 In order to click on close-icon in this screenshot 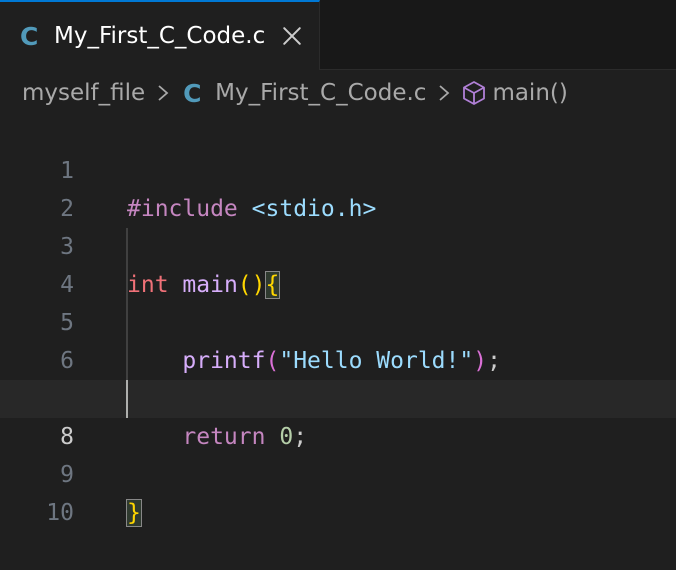, I will do `click(292, 36)`.